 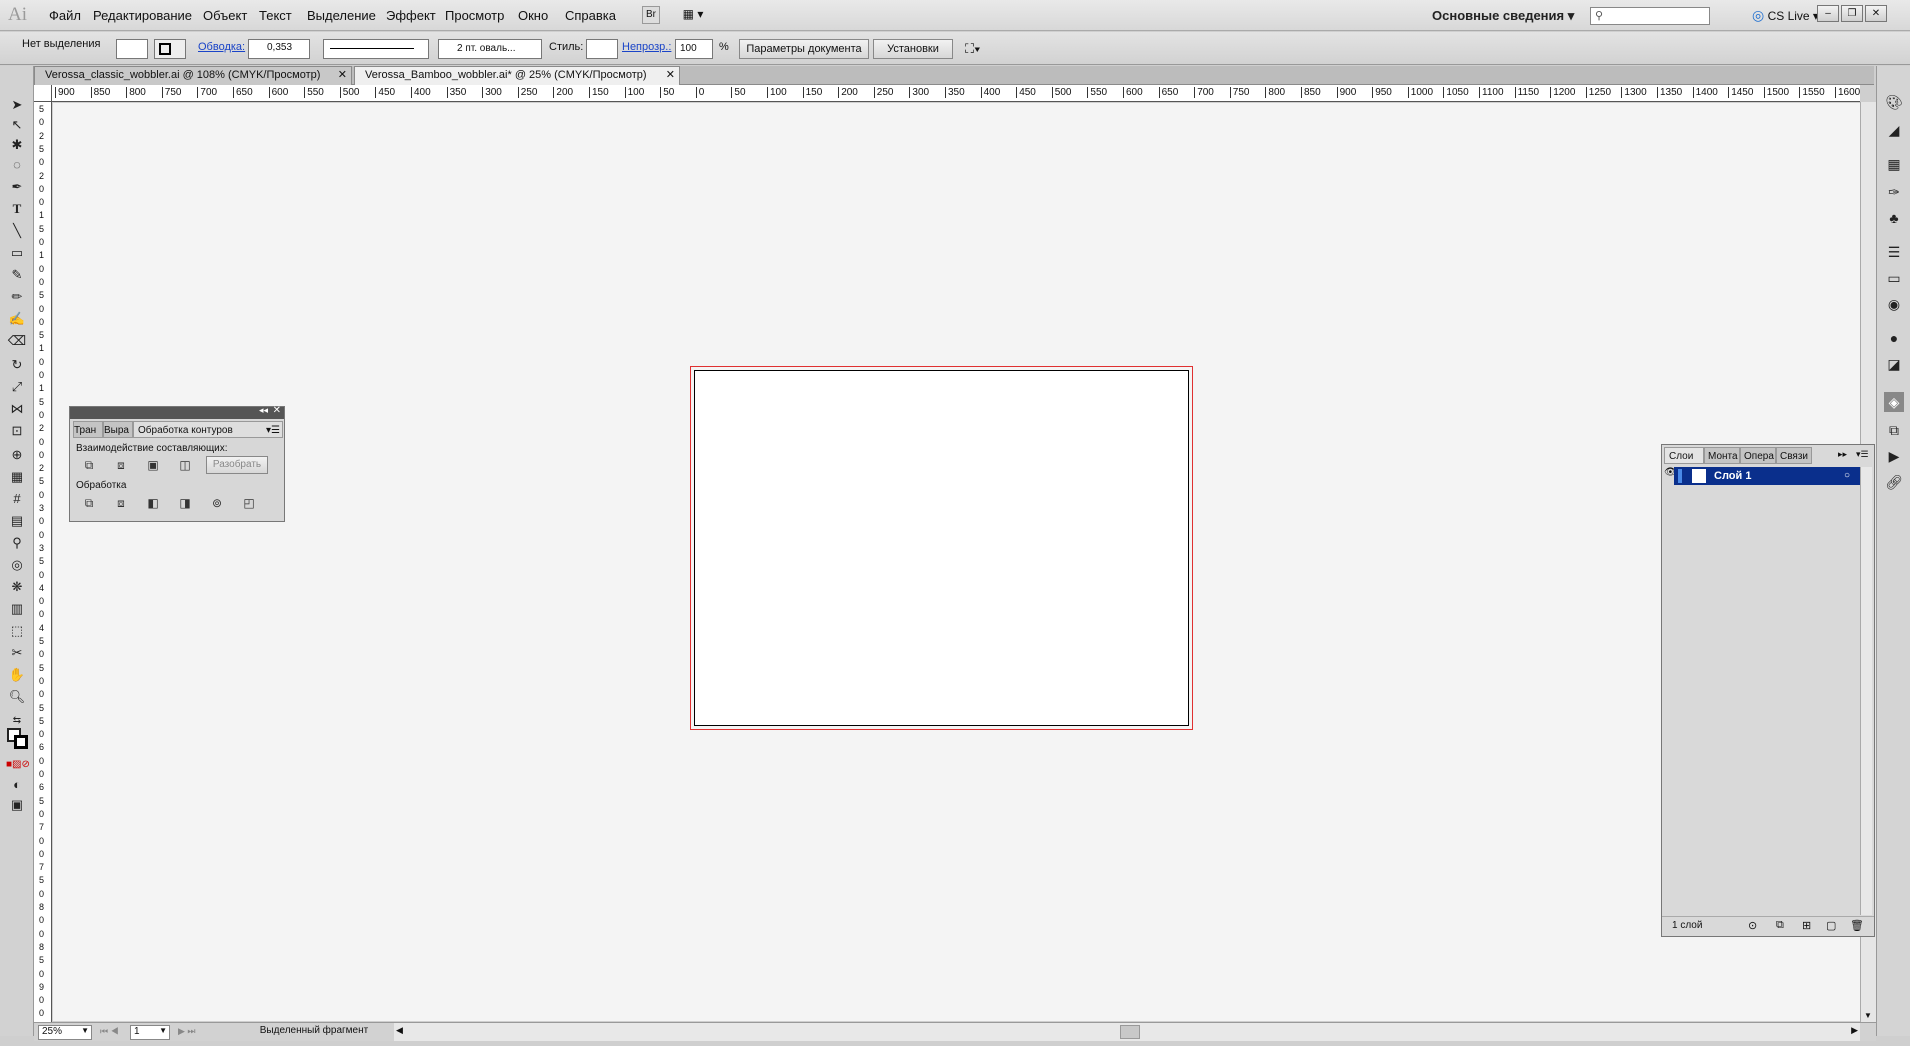 What do you see at coordinates (913, 49) in the screenshot?
I see `preferences-button: Установки` at bounding box center [913, 49].